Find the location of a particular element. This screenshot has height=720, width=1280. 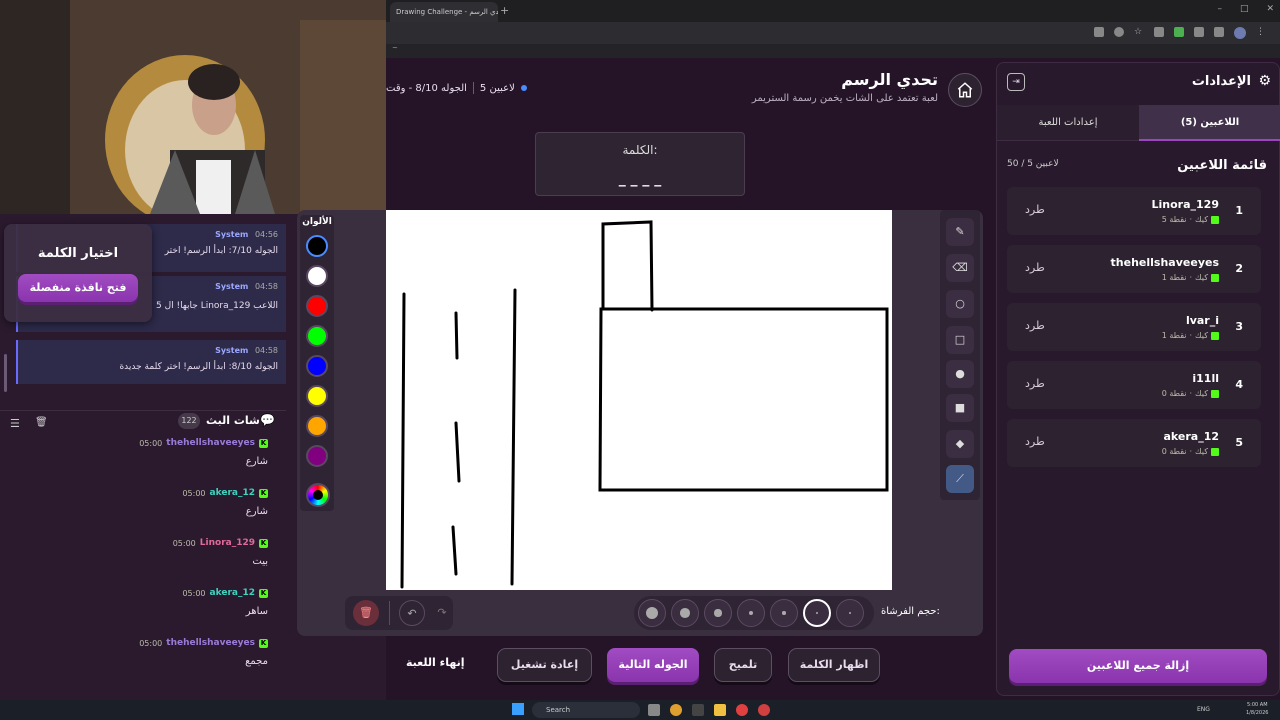

player-platform: كيك is located at coordinates (1201, 393).